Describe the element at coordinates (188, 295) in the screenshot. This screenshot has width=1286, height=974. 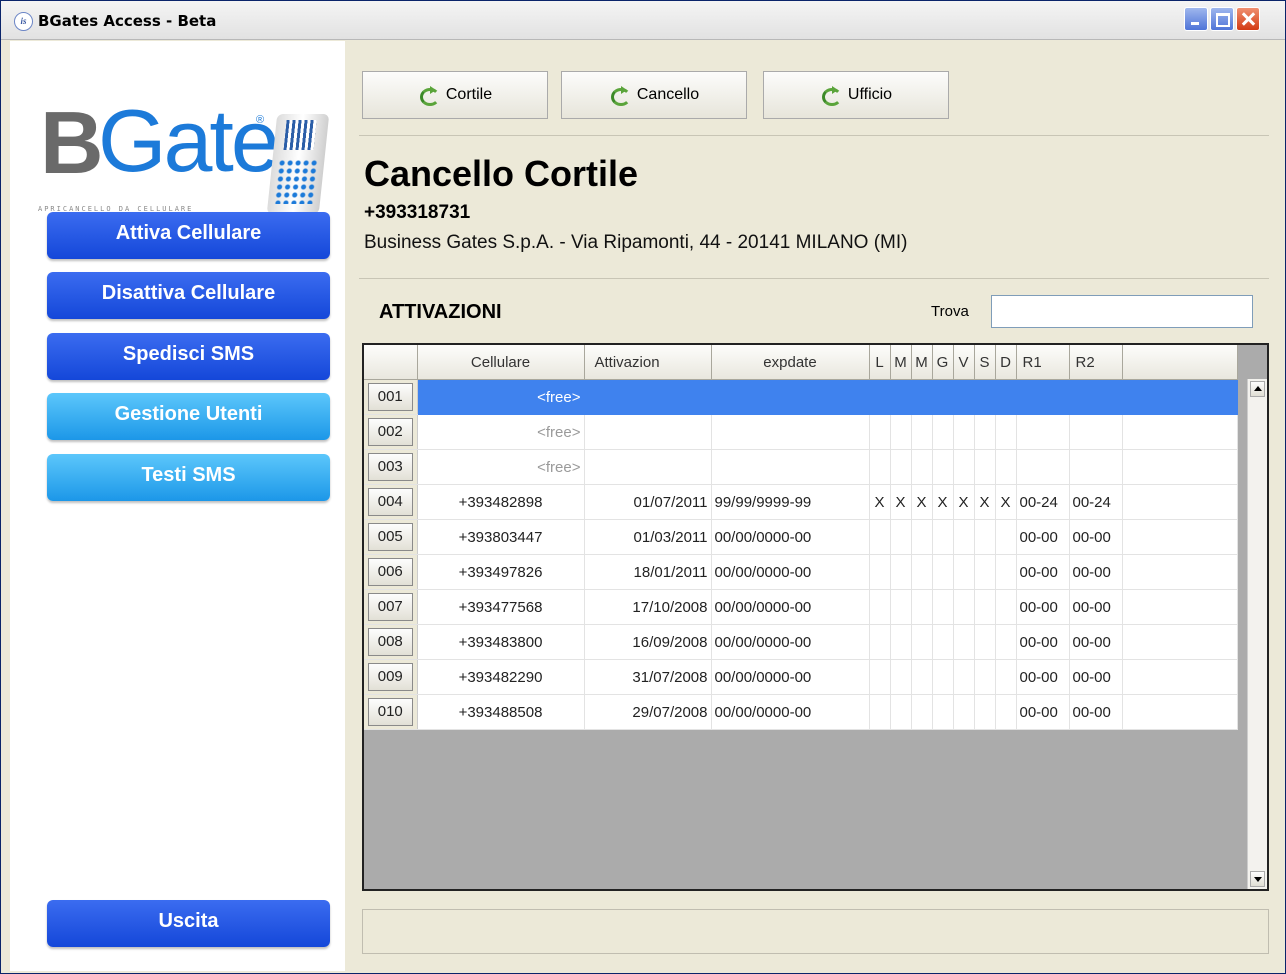
I see `disattiva-cellulare-button: Disattiva Cellulare` at that location.